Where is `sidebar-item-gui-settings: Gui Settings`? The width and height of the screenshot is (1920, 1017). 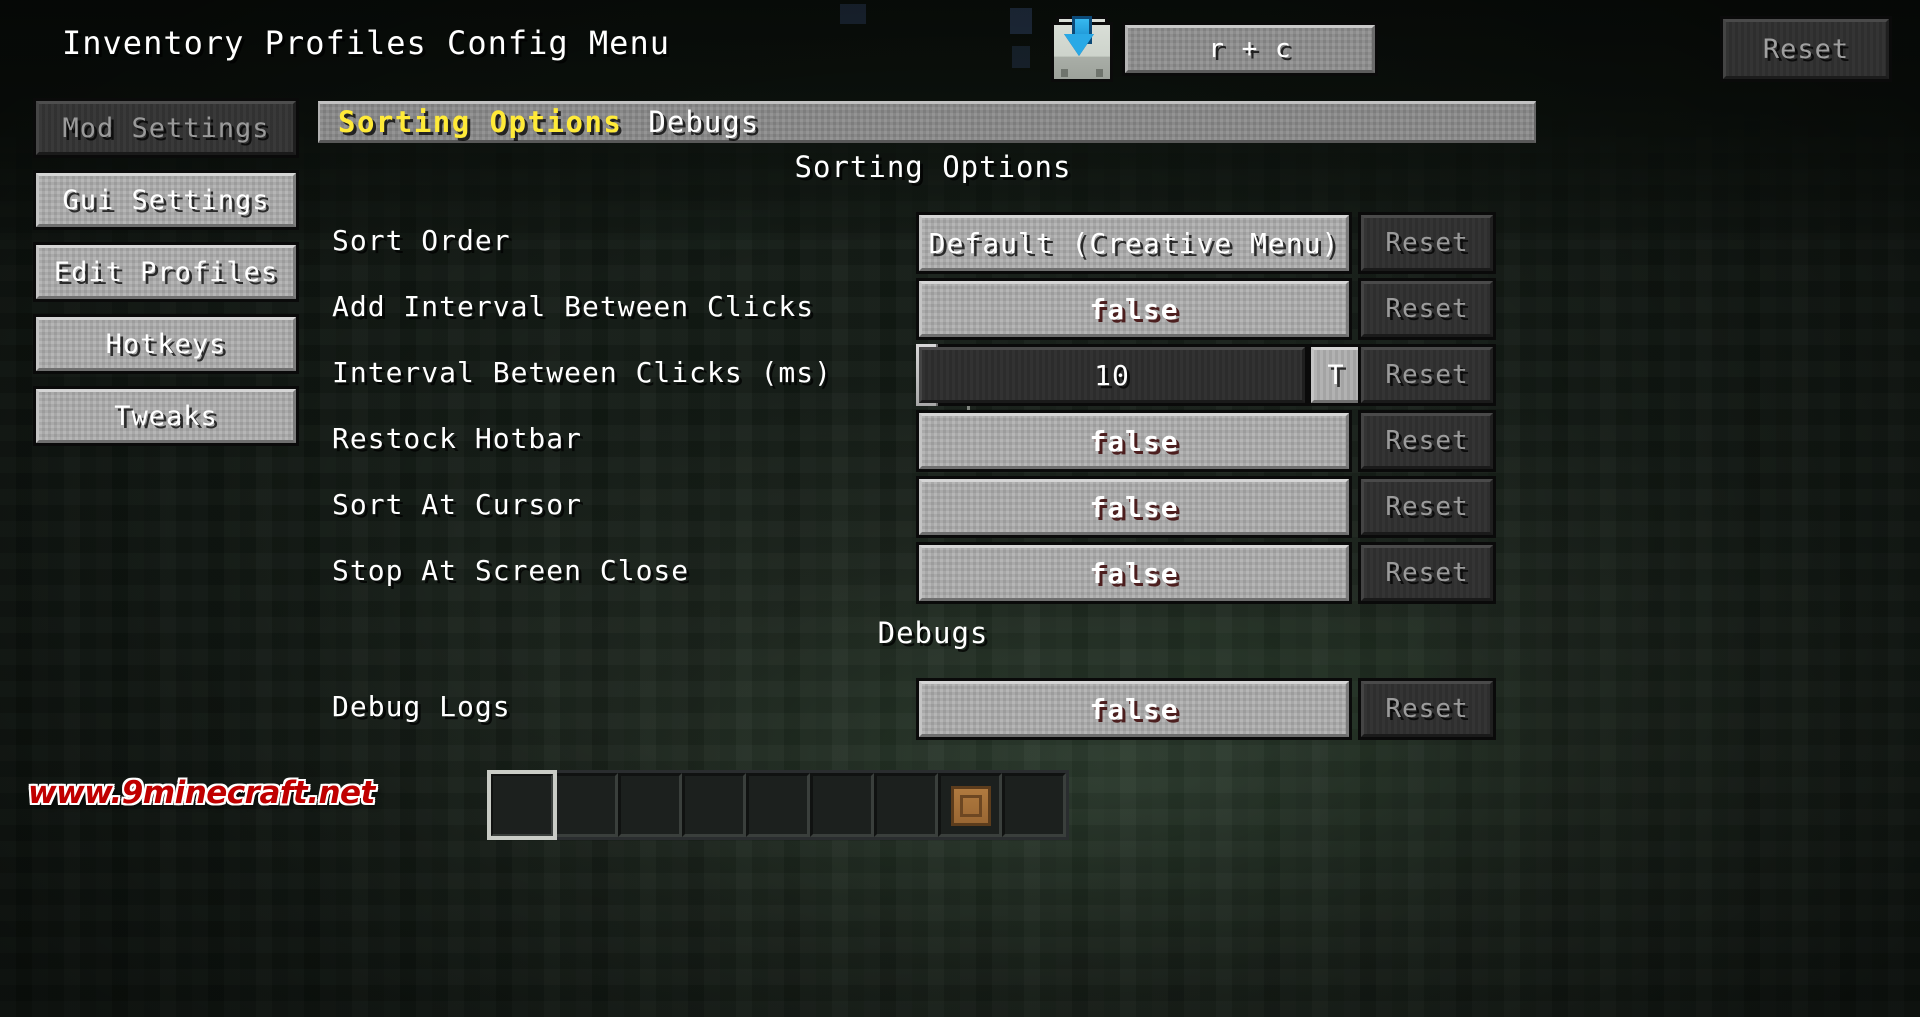 sidebar-item-gui-settings: Gui Settings is located at coordinates (166, 200).